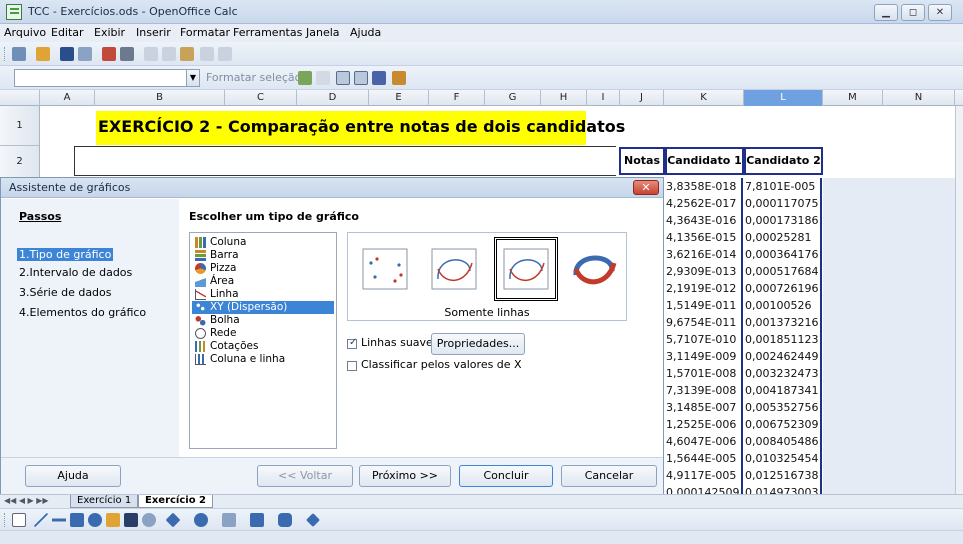 The image size is (963, 544). What do you see at coordinates (853, 98) in the screenshot?
I see `column-m: M` at bounding box center [853, 98].